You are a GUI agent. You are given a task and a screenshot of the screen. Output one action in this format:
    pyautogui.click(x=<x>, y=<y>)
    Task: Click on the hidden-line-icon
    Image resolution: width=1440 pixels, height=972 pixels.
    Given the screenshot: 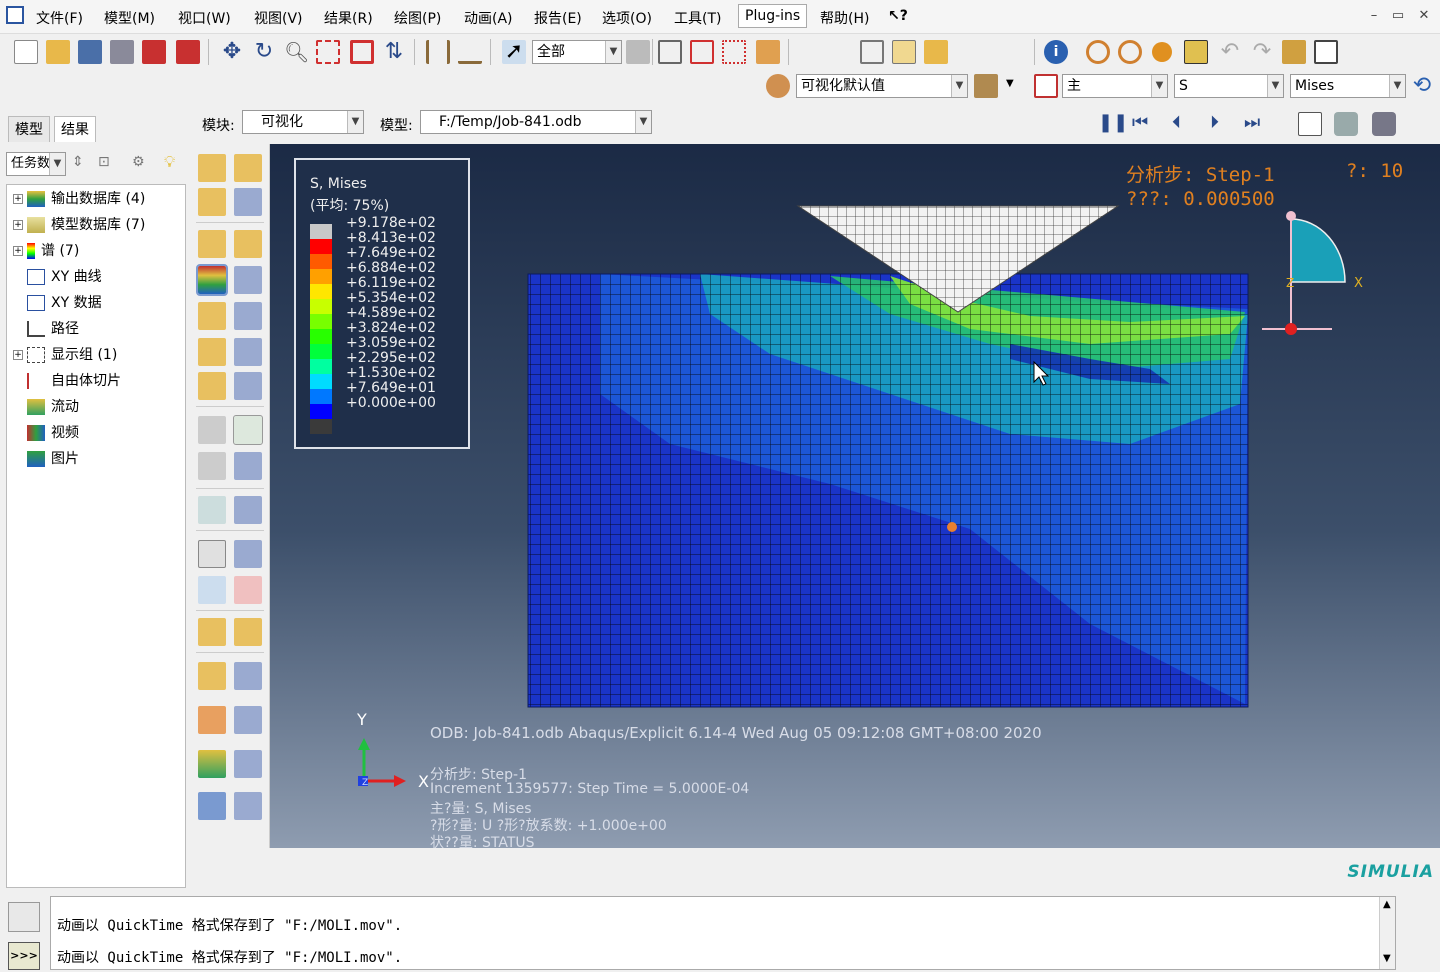 What is the action you would take?
    pyautogui.click(x=904, y=52)
    